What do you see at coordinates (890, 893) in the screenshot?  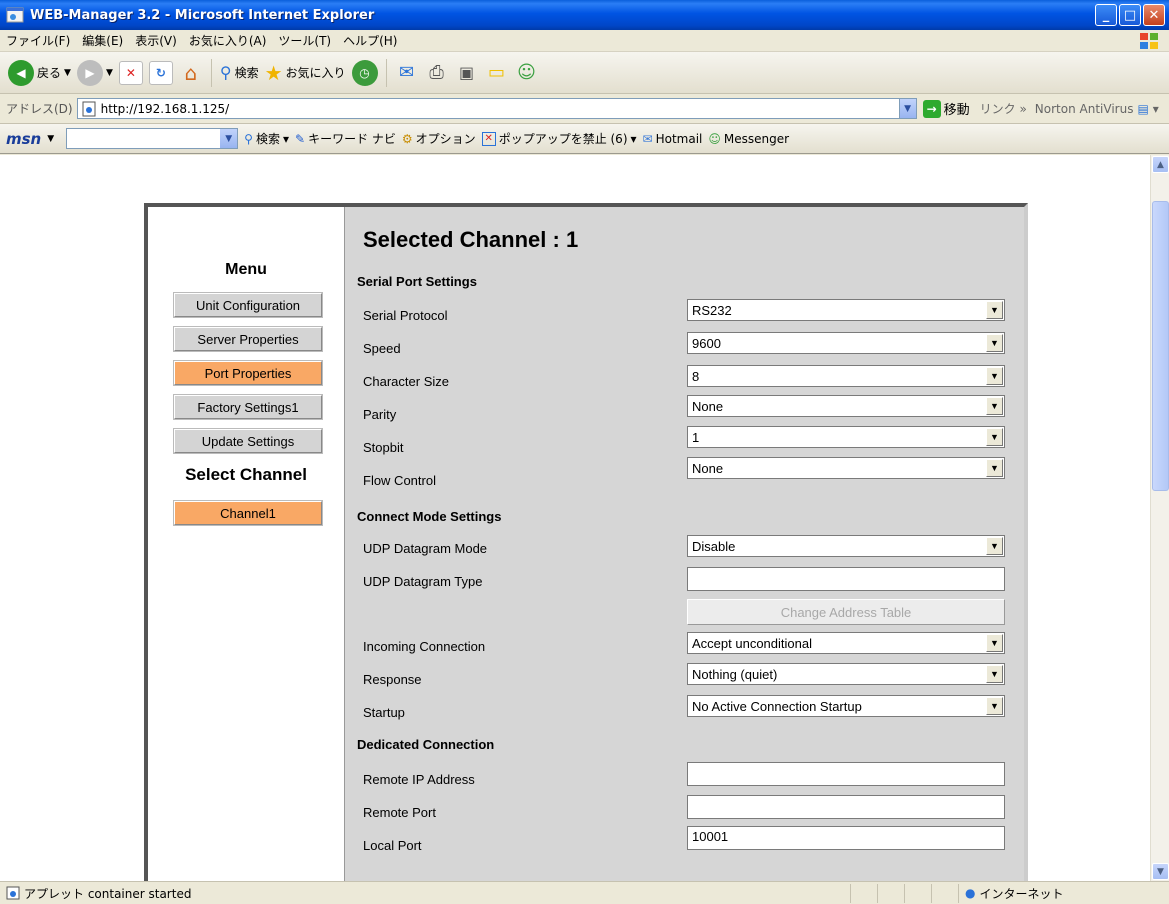 I see `status-cell` at bounding box center [890, 893].